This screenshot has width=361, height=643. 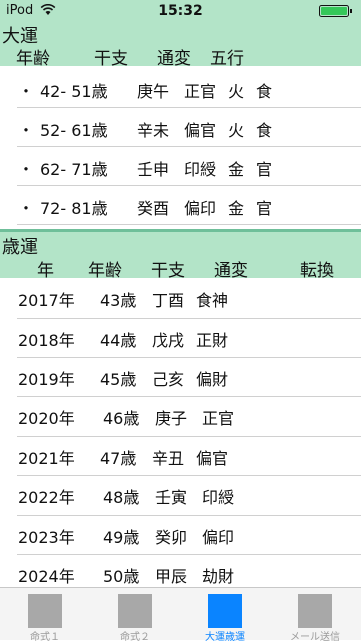 I want to click on tab-daiun-saiun-label: 大運歳運, so click(x=225, y=637).